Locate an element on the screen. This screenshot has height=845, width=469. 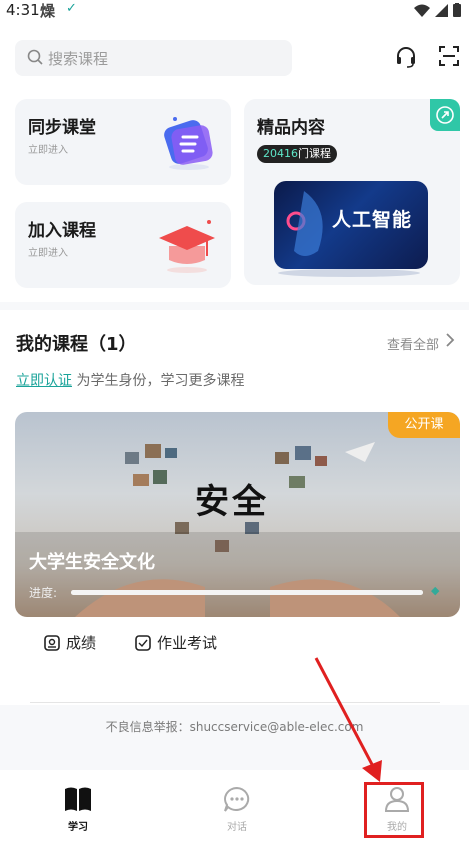
annotation-arrow is located at coordinates (348, 719).